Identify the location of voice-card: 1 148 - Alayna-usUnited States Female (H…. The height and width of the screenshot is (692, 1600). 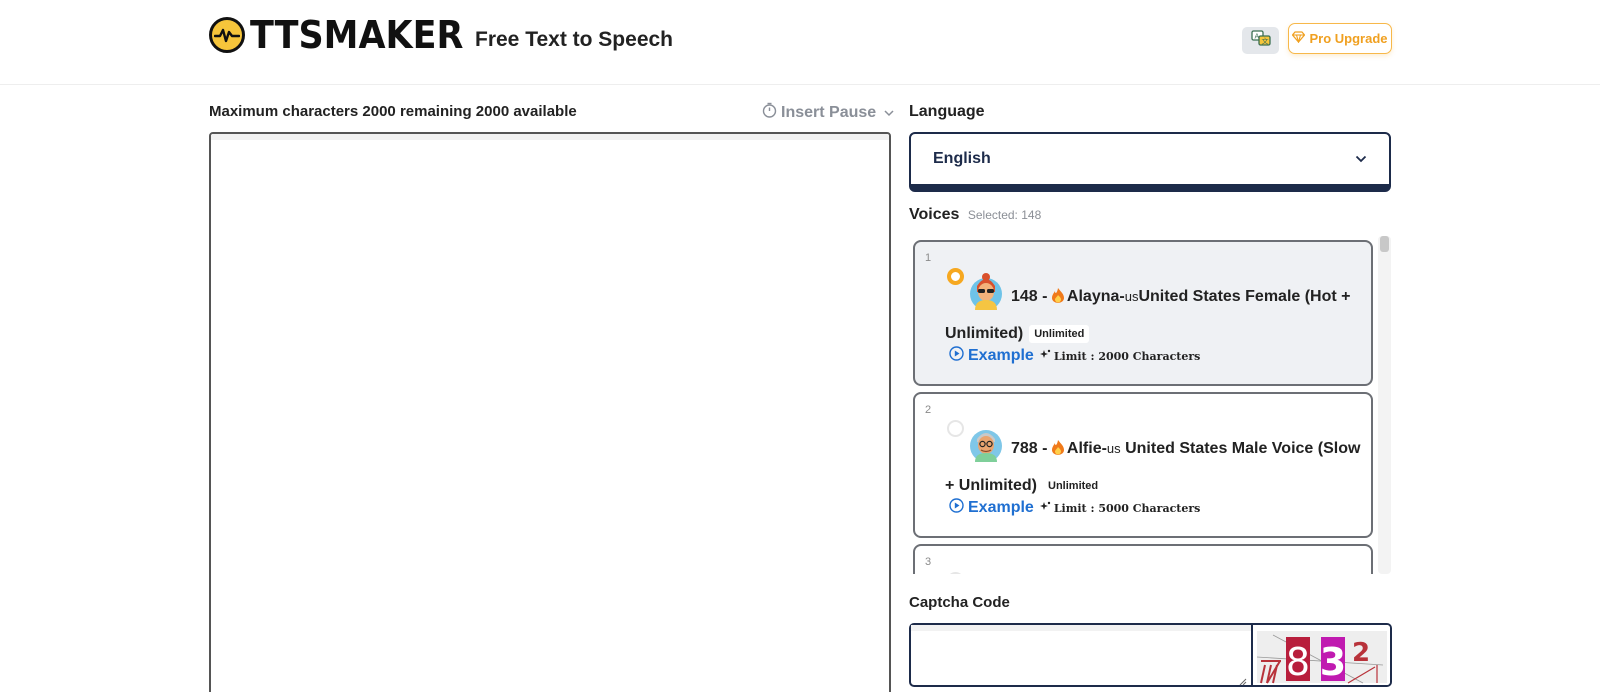
(1143, 313).